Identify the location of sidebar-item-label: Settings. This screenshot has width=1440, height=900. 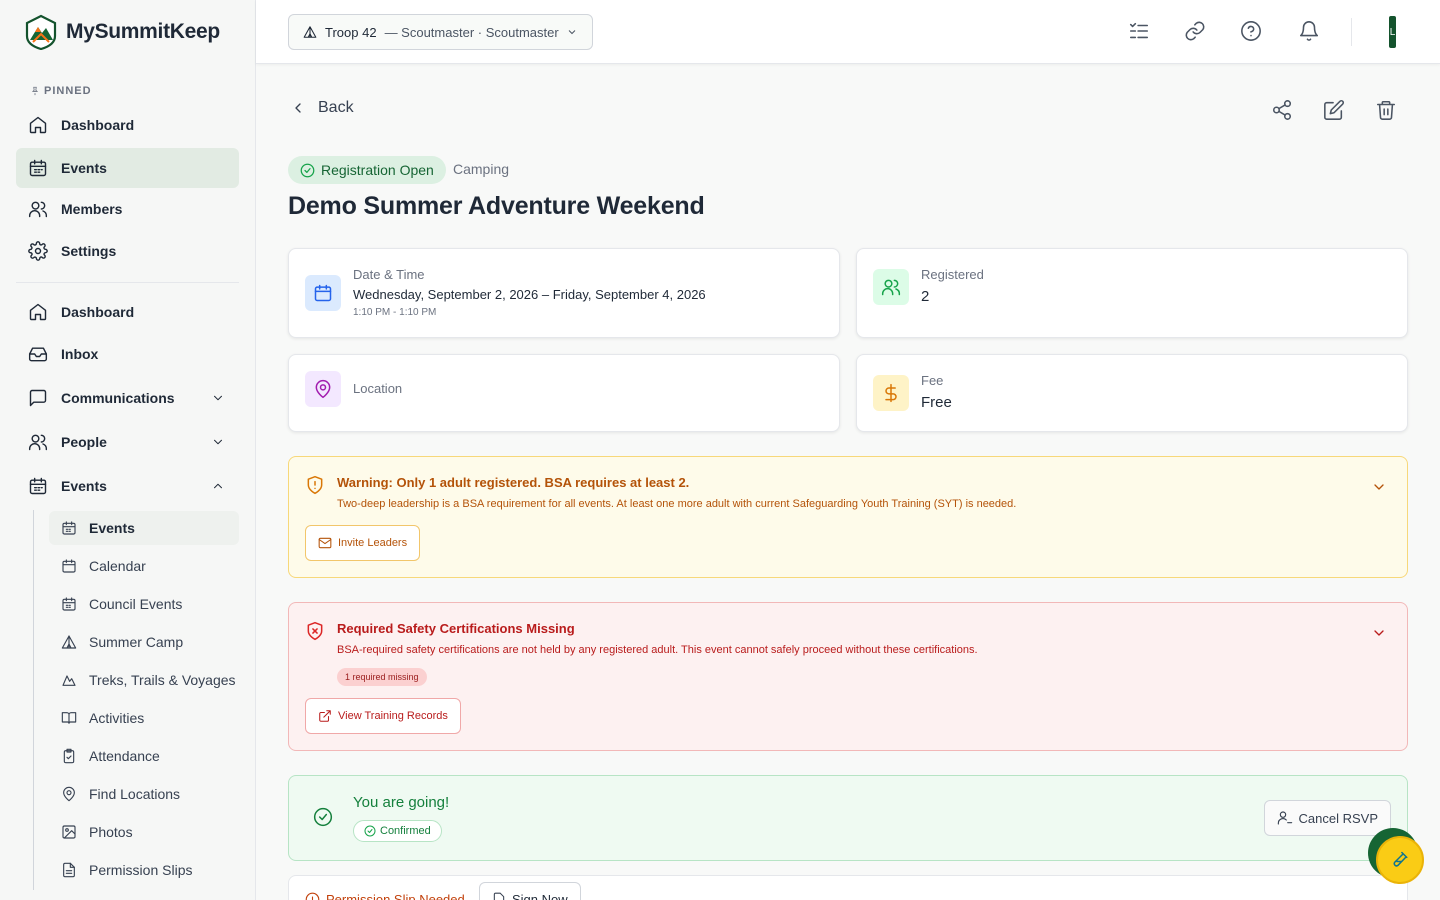
(89, 251).